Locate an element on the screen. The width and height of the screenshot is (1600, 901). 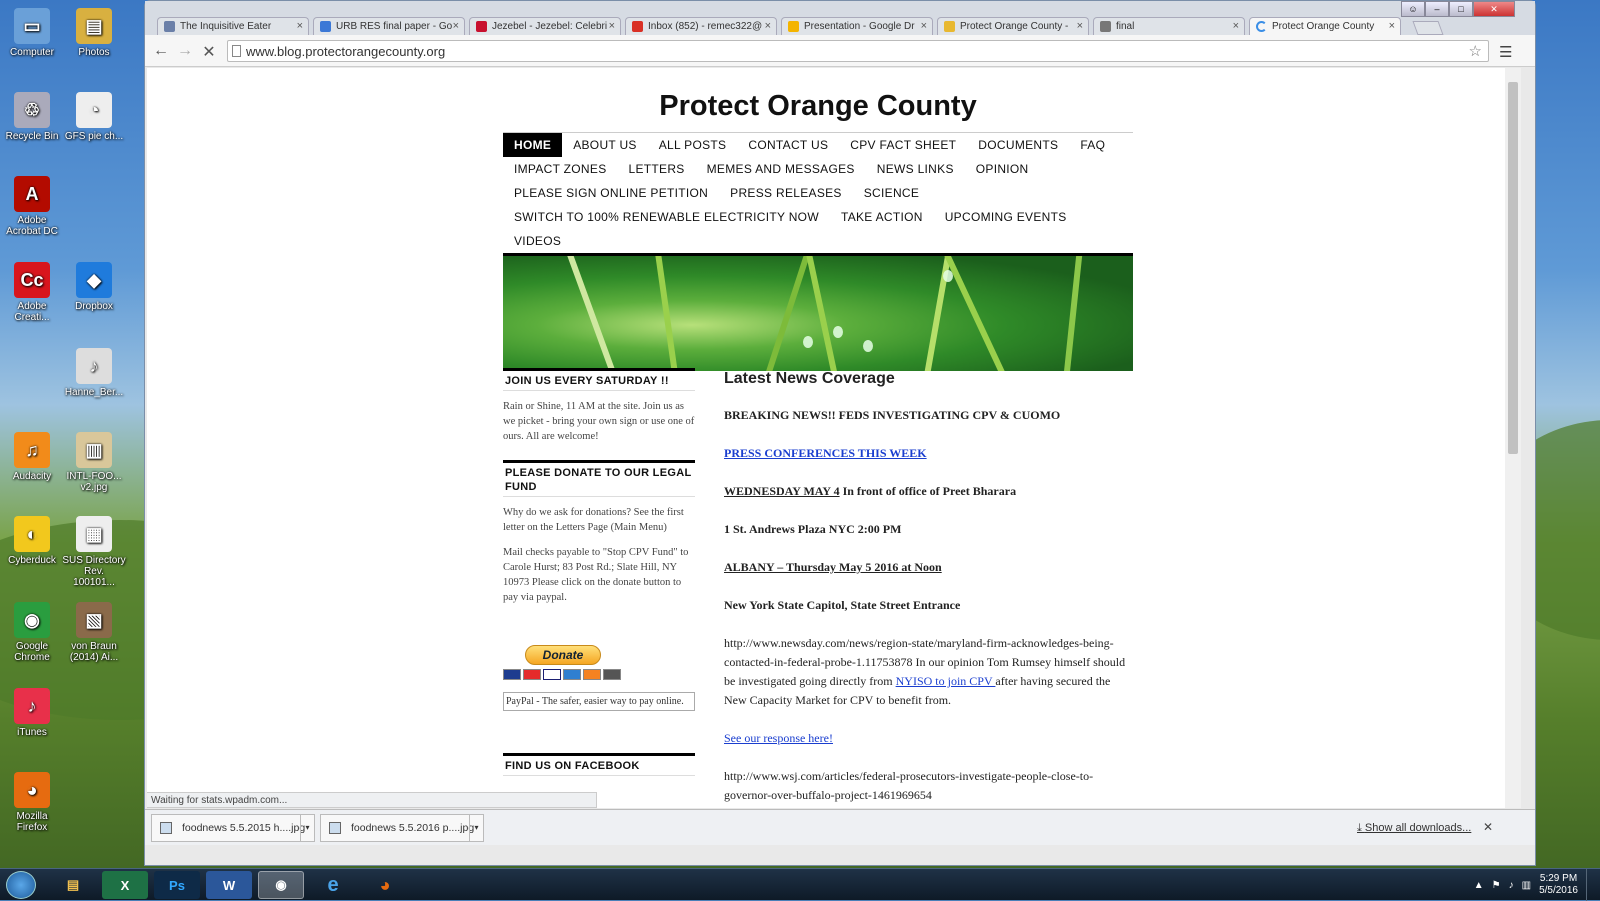
tab-inquisitive-eater: The Inquisitive Eater × is located at coordinates (233, 26).